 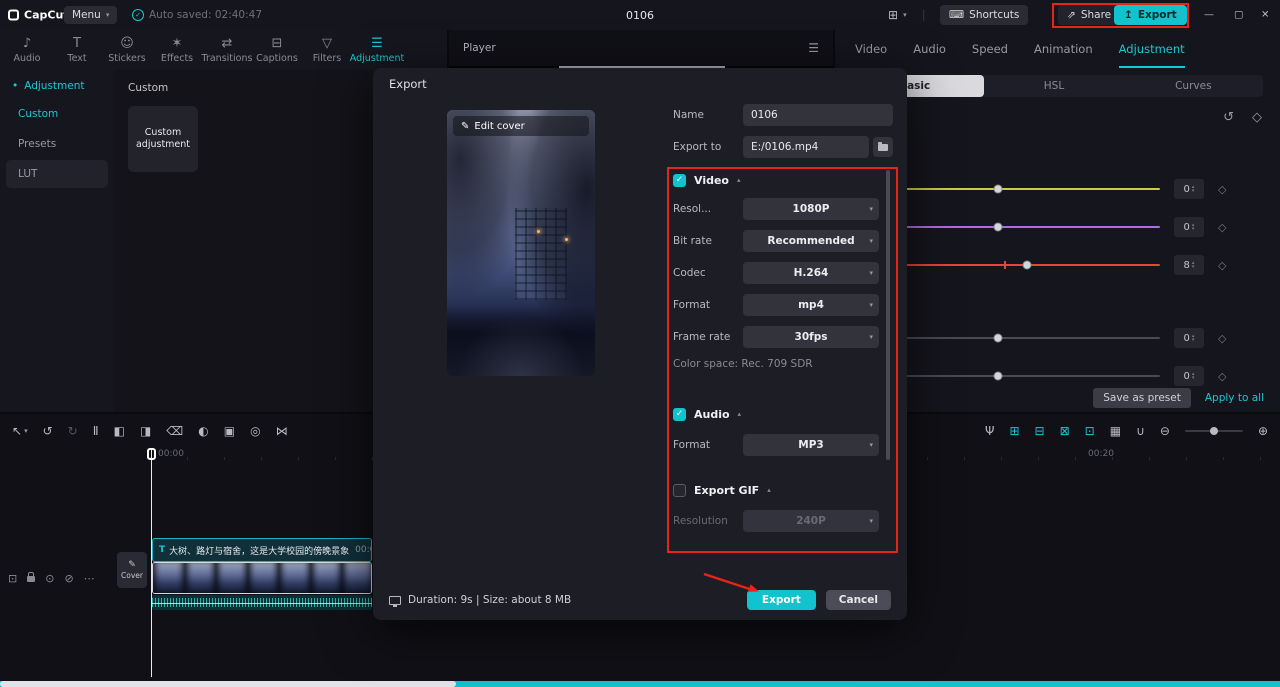 What do you see at coordinates (998, 338) in the screenshot?
I see `adjust-slider-4-handle` at bounding box center [998, 338].